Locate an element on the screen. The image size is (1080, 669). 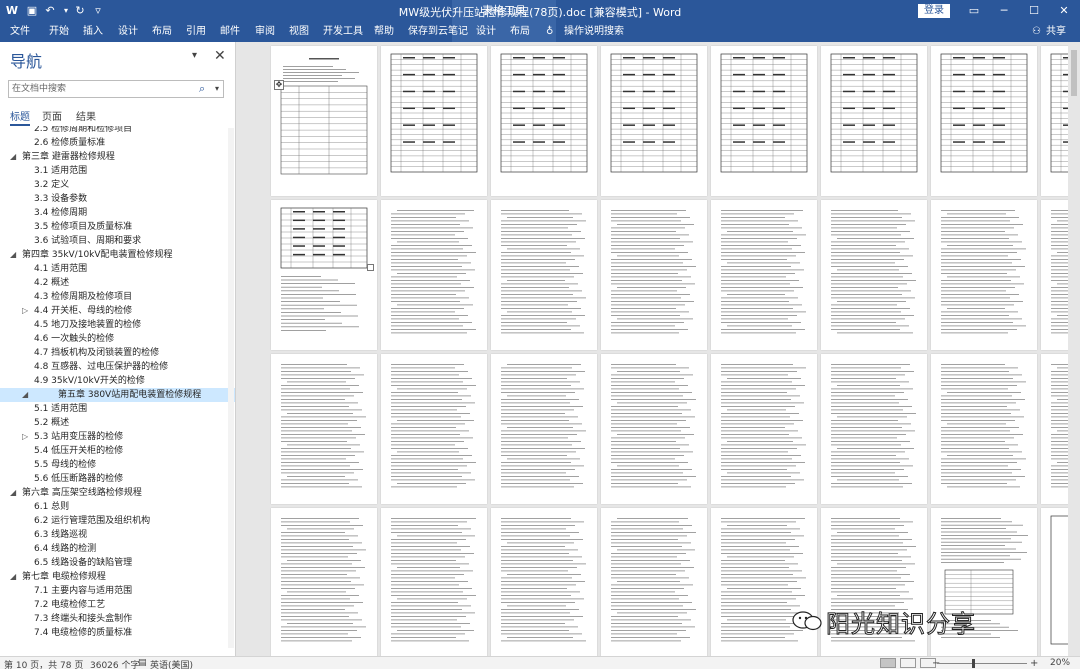
nav-heading-item: 3.6 试验项目、周期和要求 is located at coordinates (117, 241).